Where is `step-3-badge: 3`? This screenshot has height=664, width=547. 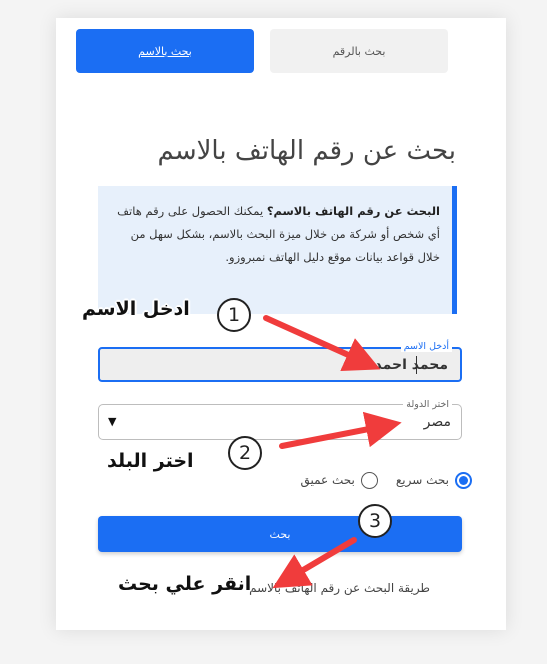
step-3-badge: 3 is located at coordinates (375, 521).